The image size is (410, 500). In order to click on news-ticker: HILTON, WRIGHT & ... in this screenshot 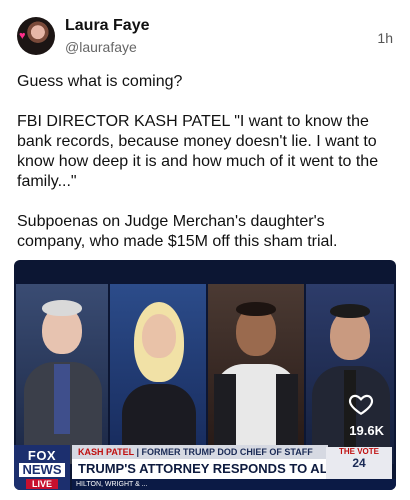, I will do `click(234, 484)`.